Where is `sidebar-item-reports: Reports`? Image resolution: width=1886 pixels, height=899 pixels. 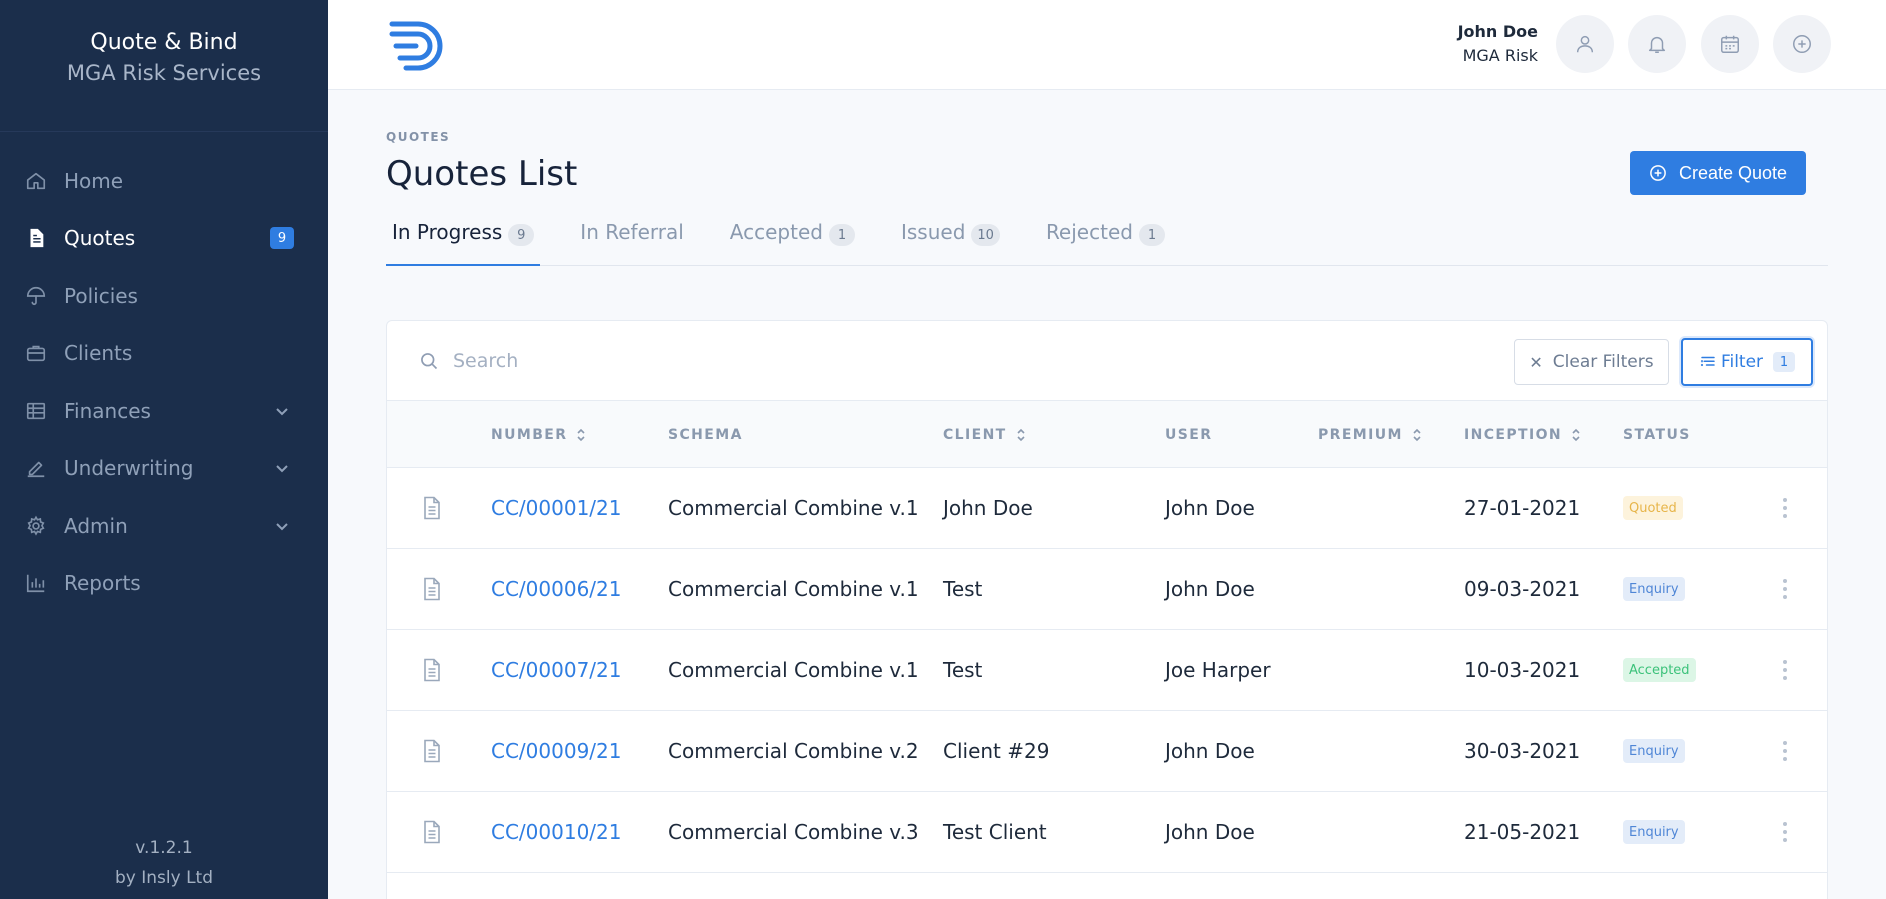 sidebar-item-reports: Reports is located at coordinates (164, 584).